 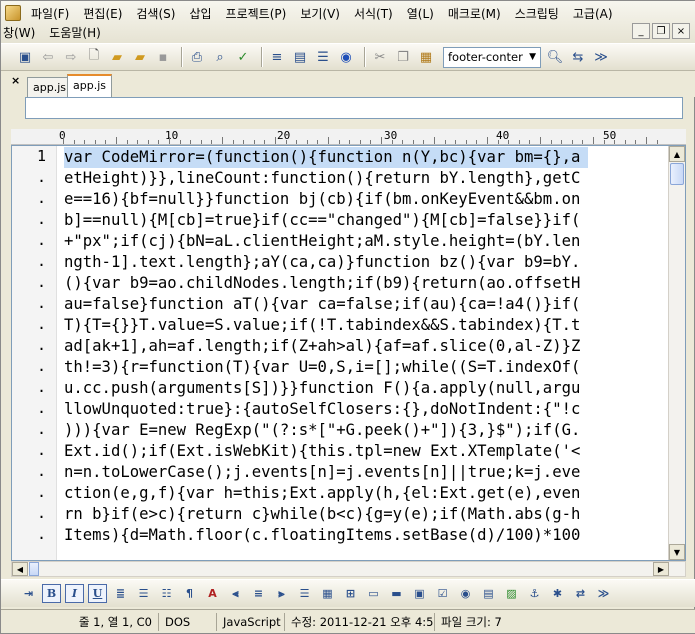 What do you see at coordinates (51, 593) in the screenshot?
I see `bold-button: B` at bounding box center [51, 593].